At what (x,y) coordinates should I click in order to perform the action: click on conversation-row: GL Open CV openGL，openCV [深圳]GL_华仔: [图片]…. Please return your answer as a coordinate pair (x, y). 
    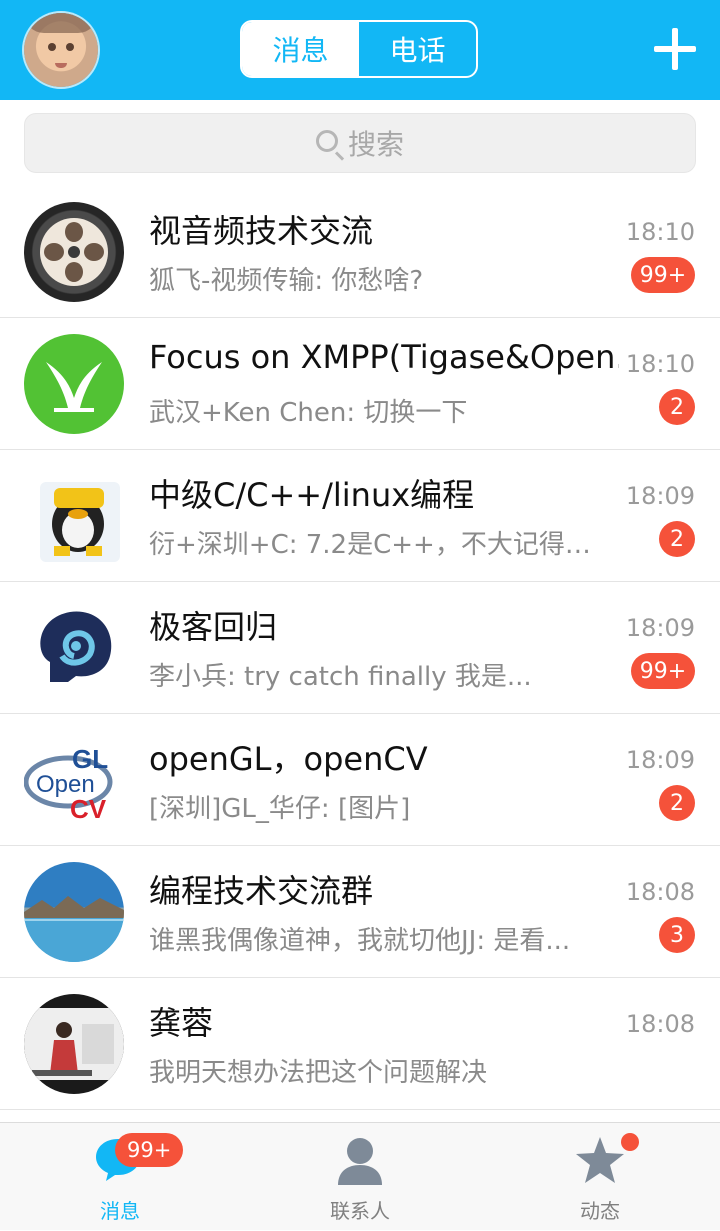
    Looking at the image, I should click on (360, 780).